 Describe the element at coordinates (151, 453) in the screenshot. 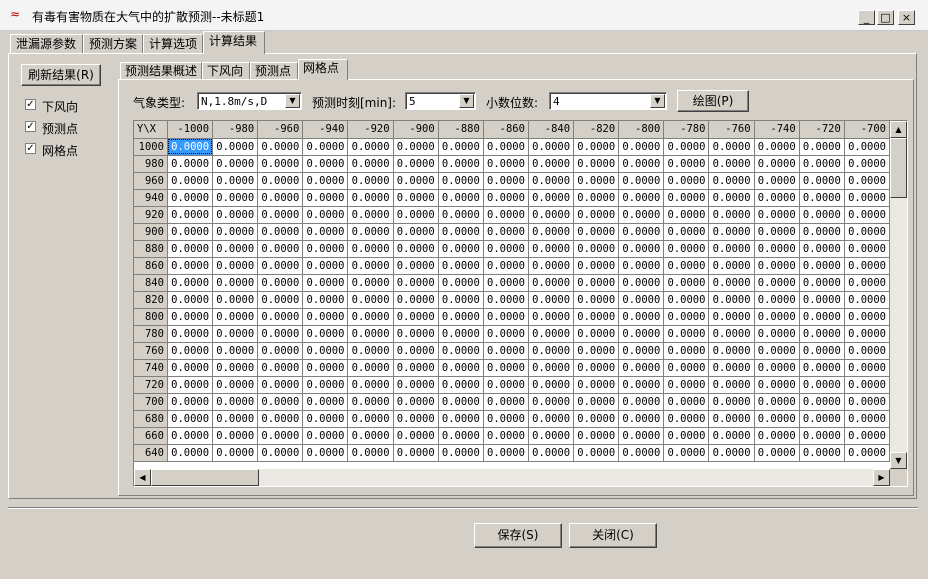

I see `grid-row-header: 640` at that location.